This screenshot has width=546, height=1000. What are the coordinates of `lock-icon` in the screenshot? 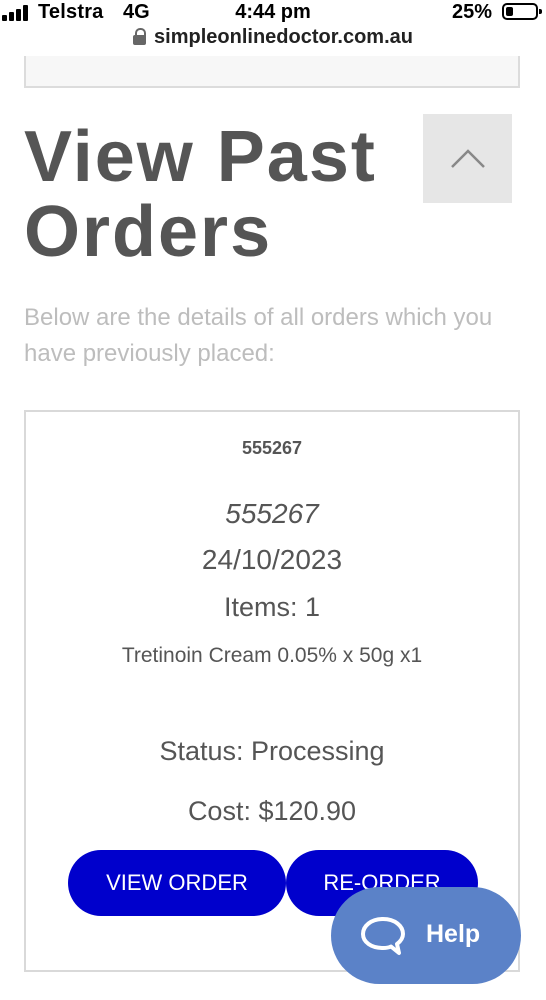 It's located at (140, 36).